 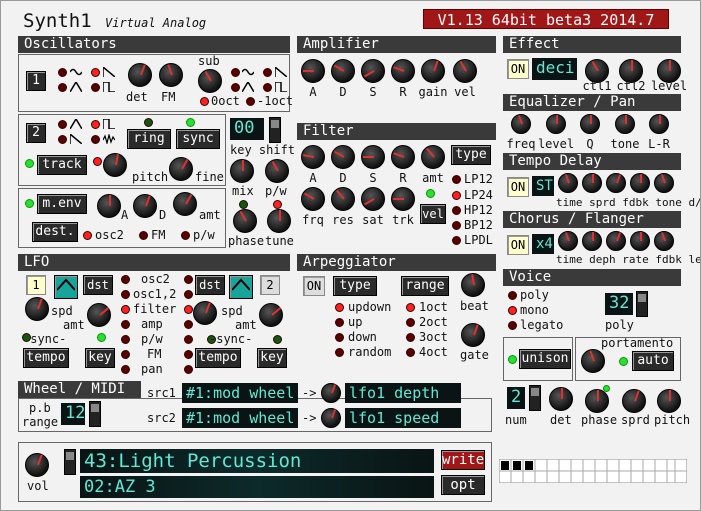 I want to click on lfo2-dst-osc2-led, so click(x=188, y=279).